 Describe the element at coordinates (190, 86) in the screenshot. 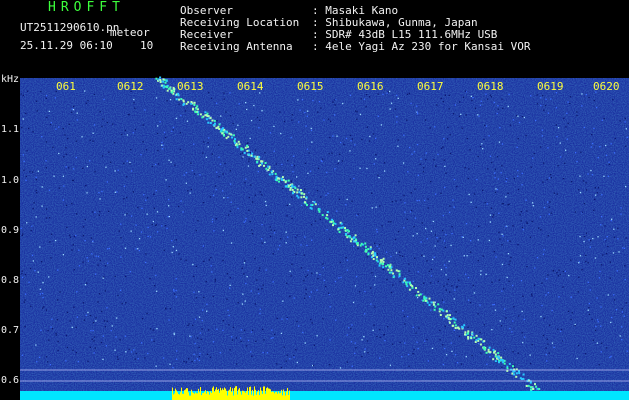

I see `time-tick-0613: 0613` at that location.